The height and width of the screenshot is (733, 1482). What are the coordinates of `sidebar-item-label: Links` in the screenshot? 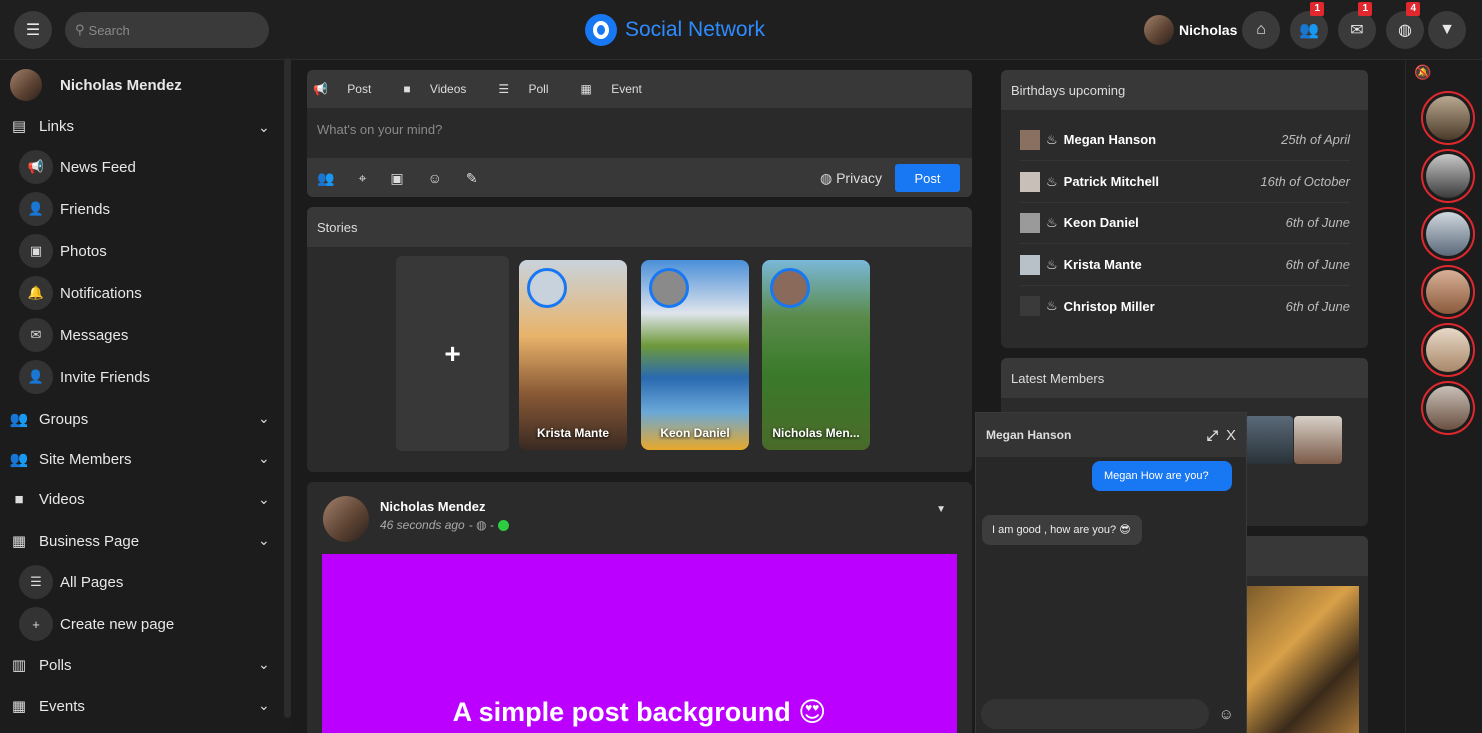 It's located at (57, 126).